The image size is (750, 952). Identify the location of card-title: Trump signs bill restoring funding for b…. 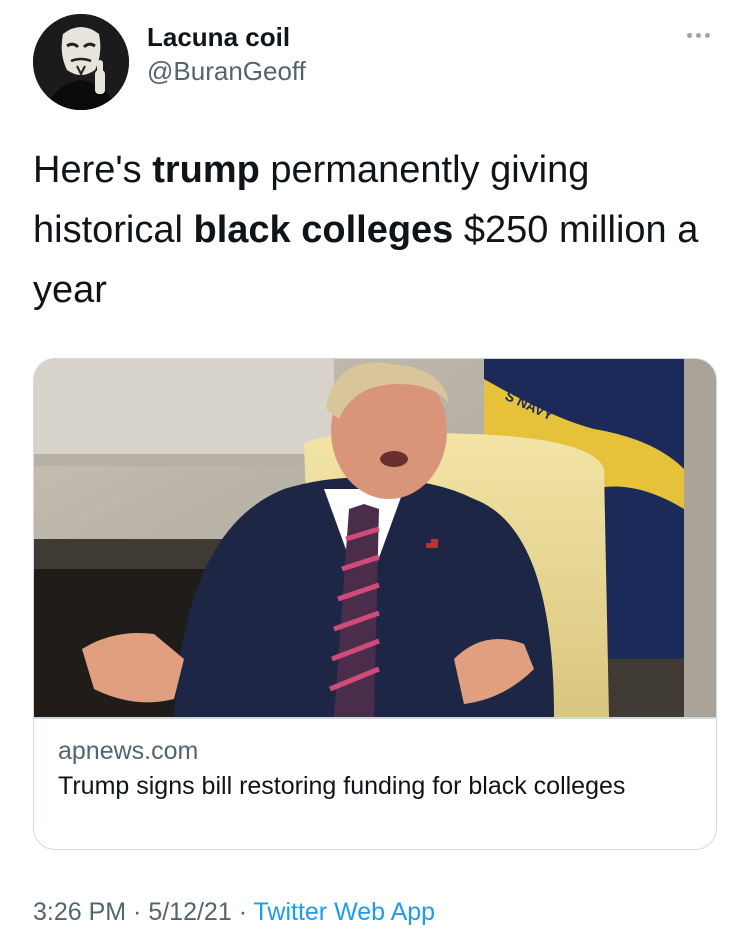
(368, 786).